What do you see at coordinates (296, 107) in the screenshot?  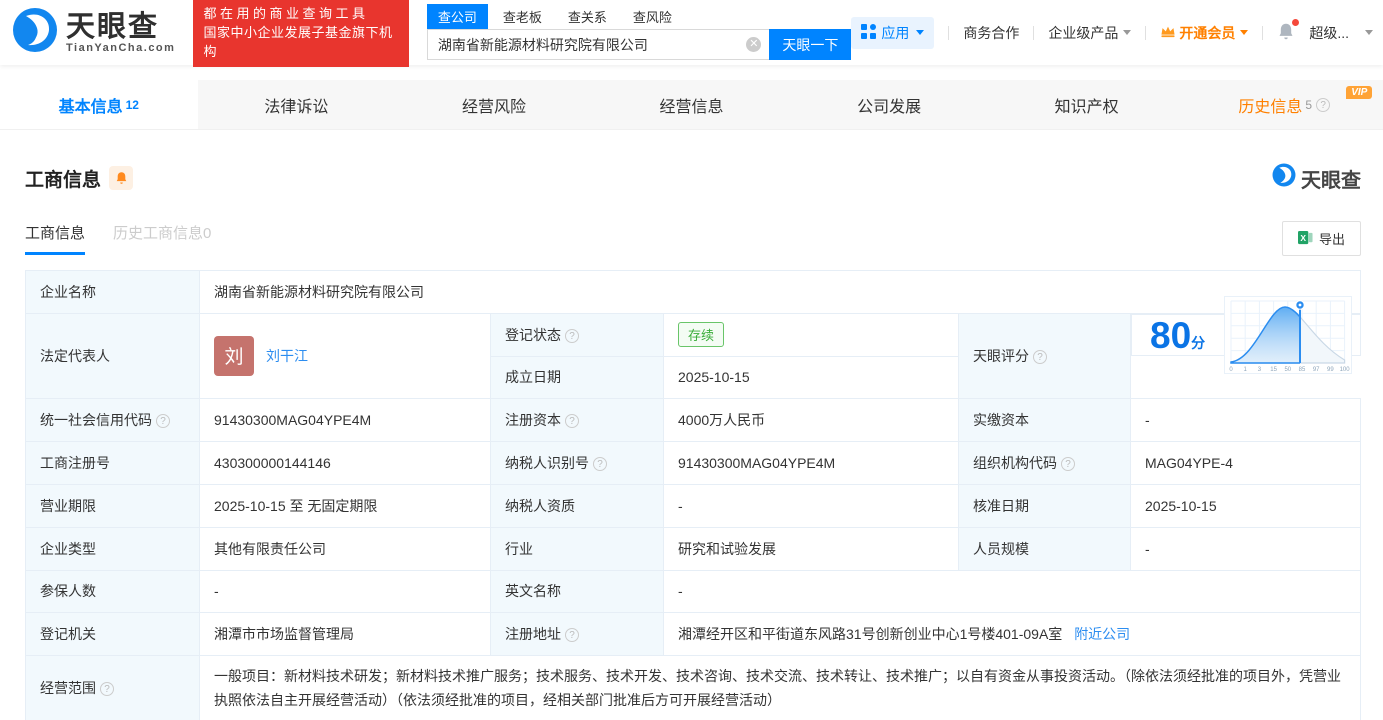 I see `tab-label: 法律诉讼` at bounding box center [296, 107].